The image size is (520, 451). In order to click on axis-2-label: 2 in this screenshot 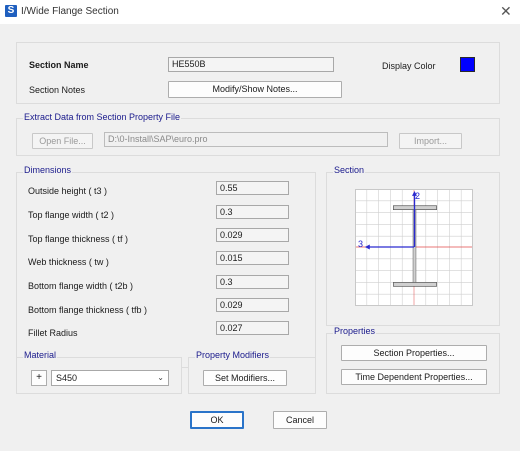, I will do `click(418, 196)`.